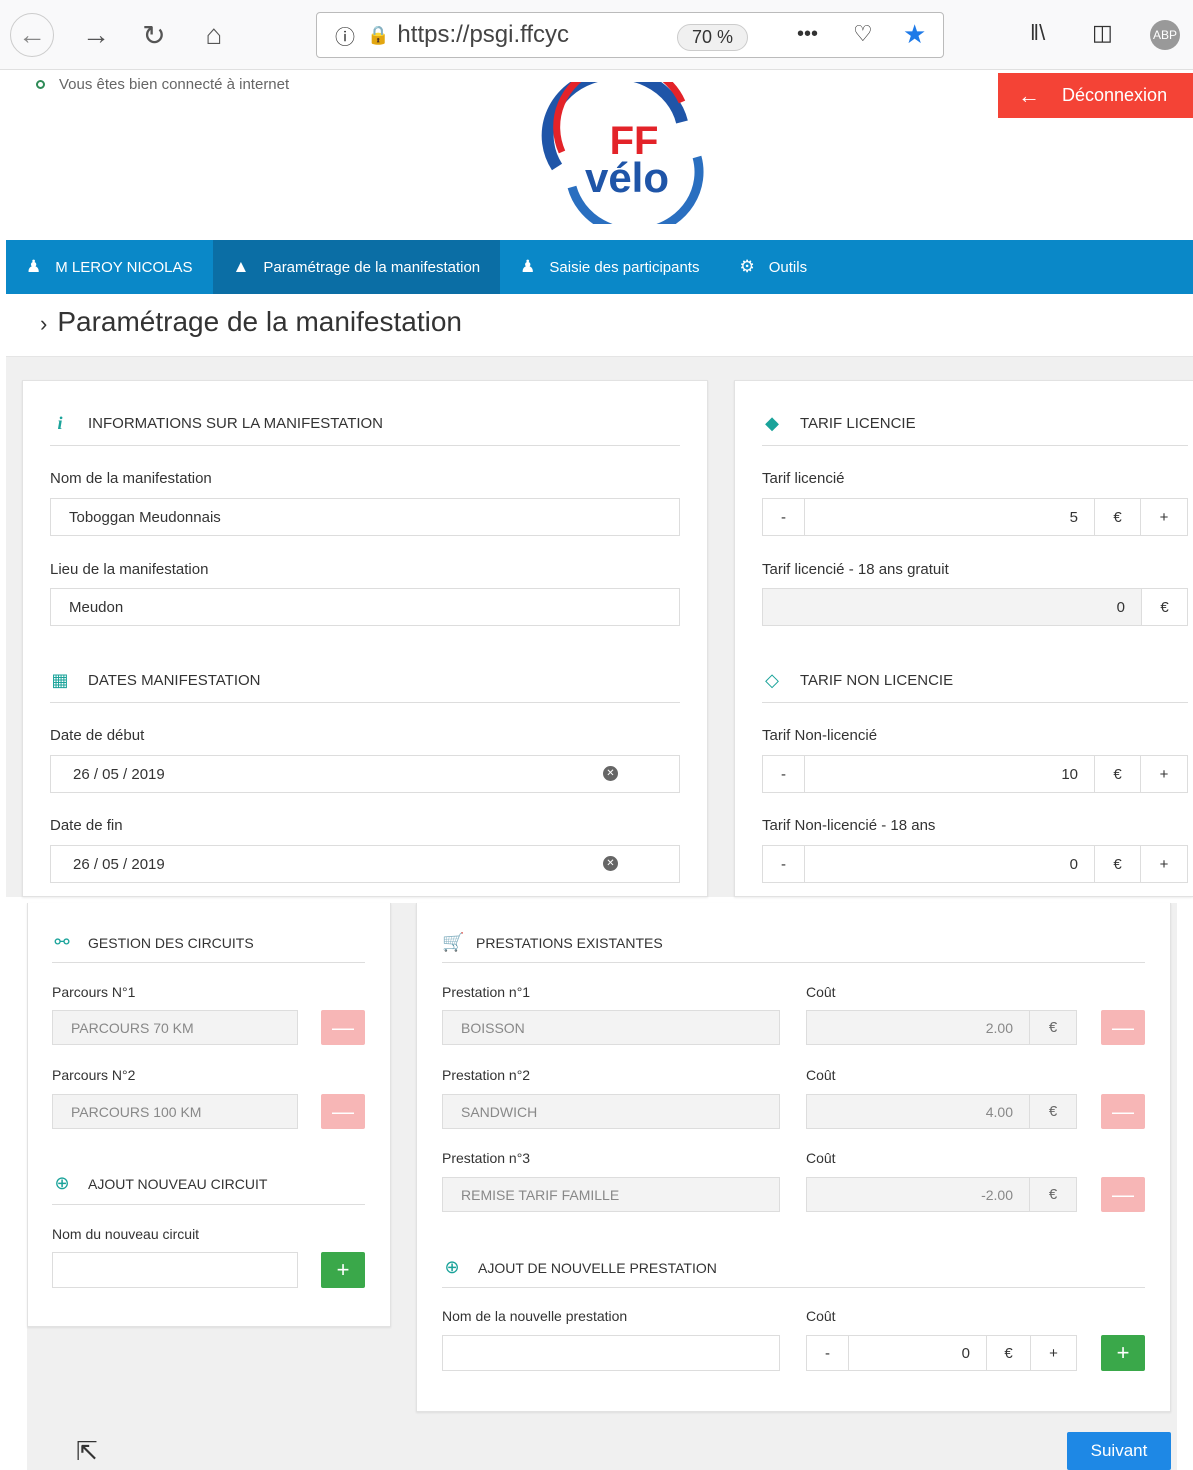  Describe the element at coordinates (129, 569) in the screenshot. I see `lieu-label: Lieu de la manifestation` at that location.